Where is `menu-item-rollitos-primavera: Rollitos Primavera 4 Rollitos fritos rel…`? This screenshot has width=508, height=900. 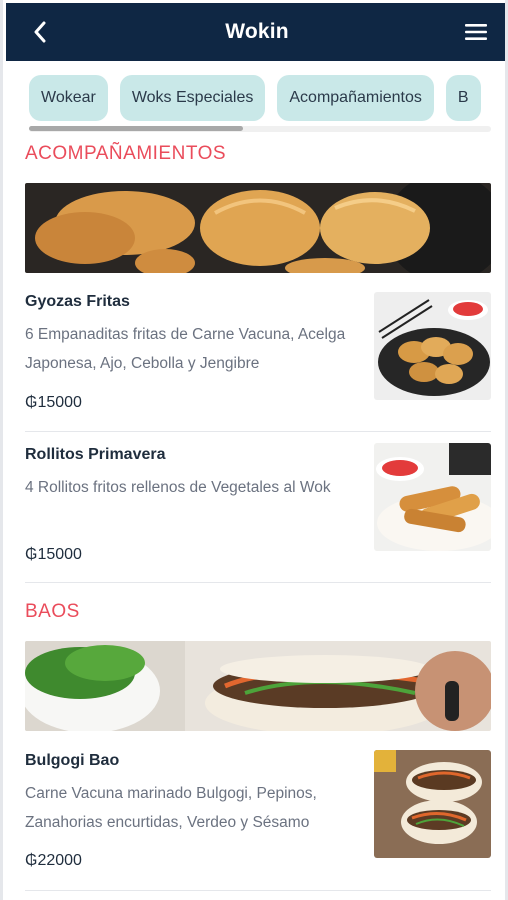 menu-item-rollitos-primavera: Rollitos Primavera 4 Rollitos fritos rel… is located at coordinates (258, 508).